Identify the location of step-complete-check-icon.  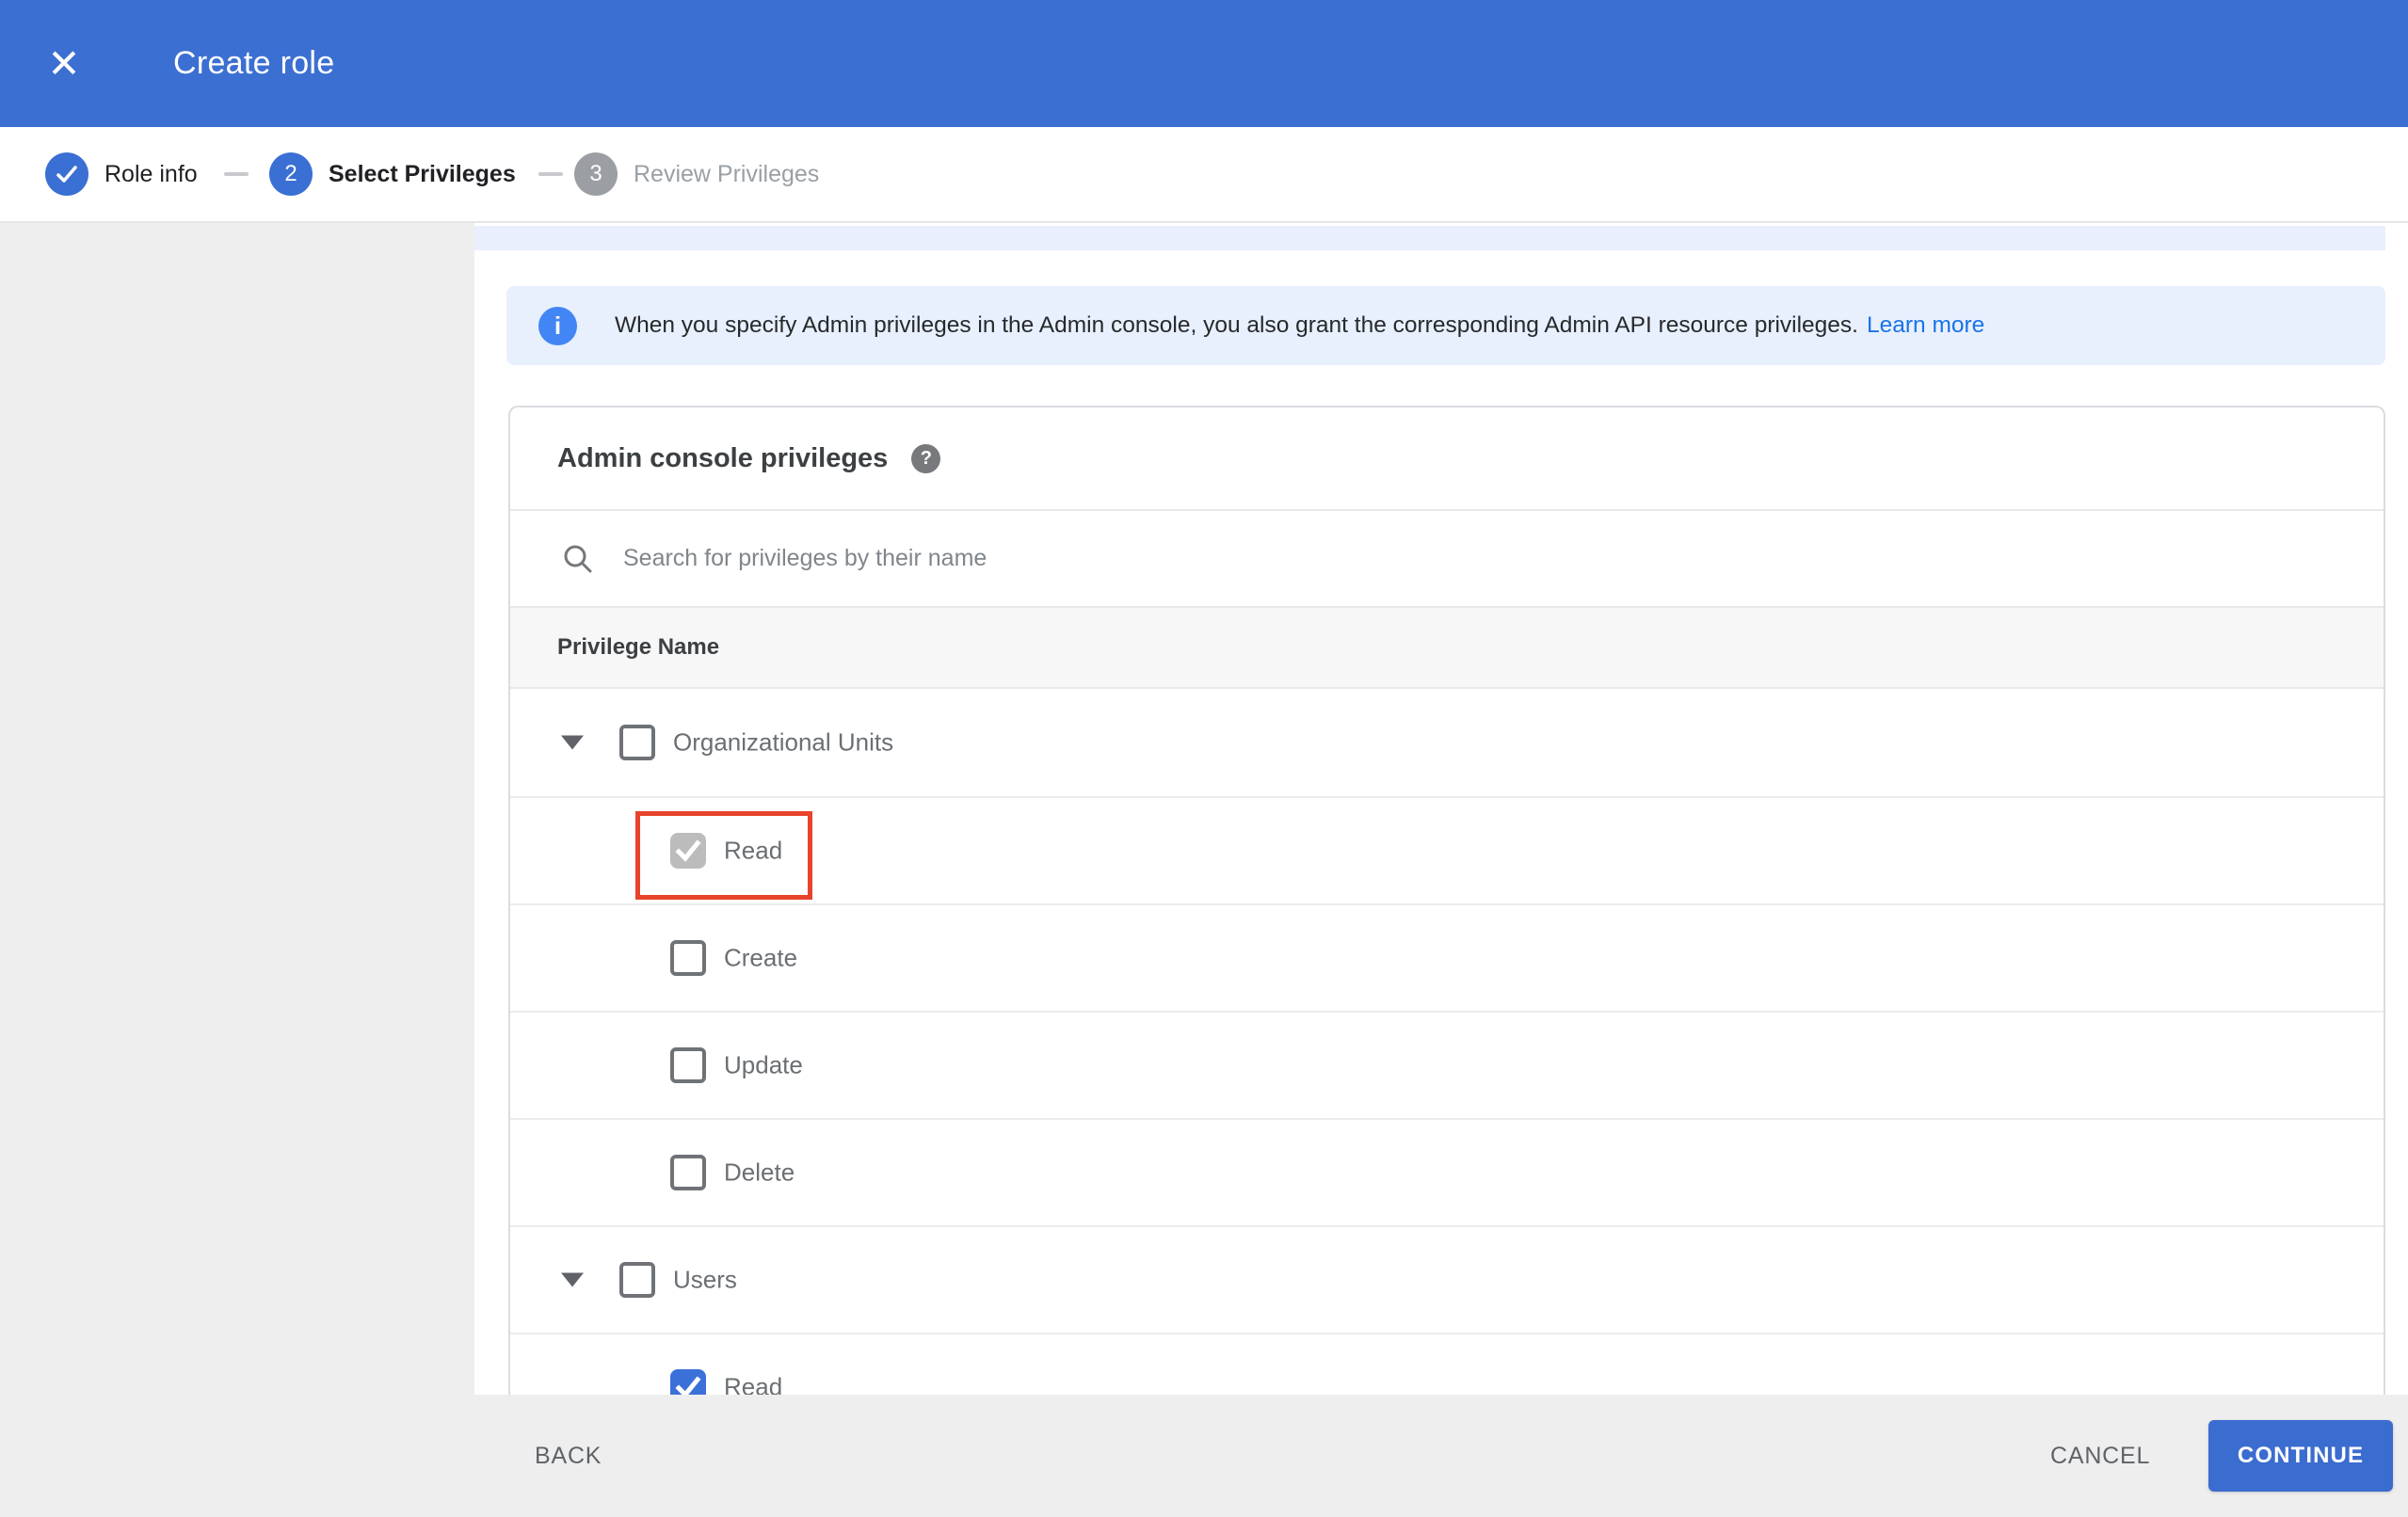
(66, 174).